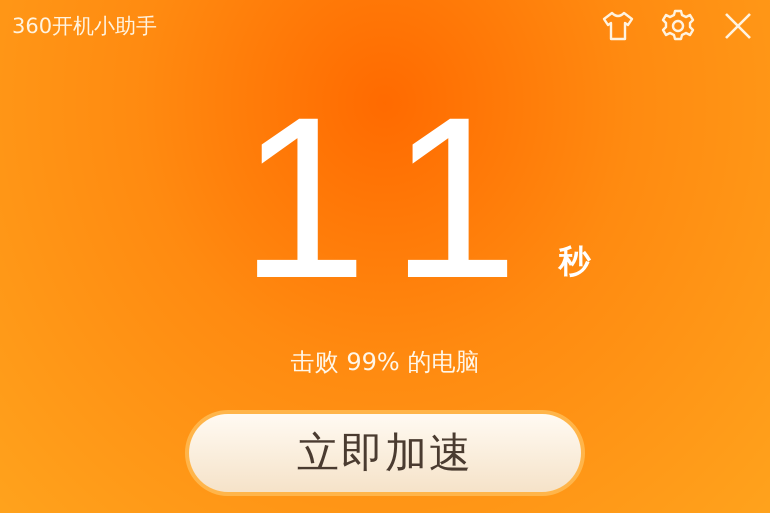 The height and width of the screenshot is (513, 770). Describe the element at coordinates (85, 26) in the screenshot. I see `window-title: 360开机小助手` at that location.